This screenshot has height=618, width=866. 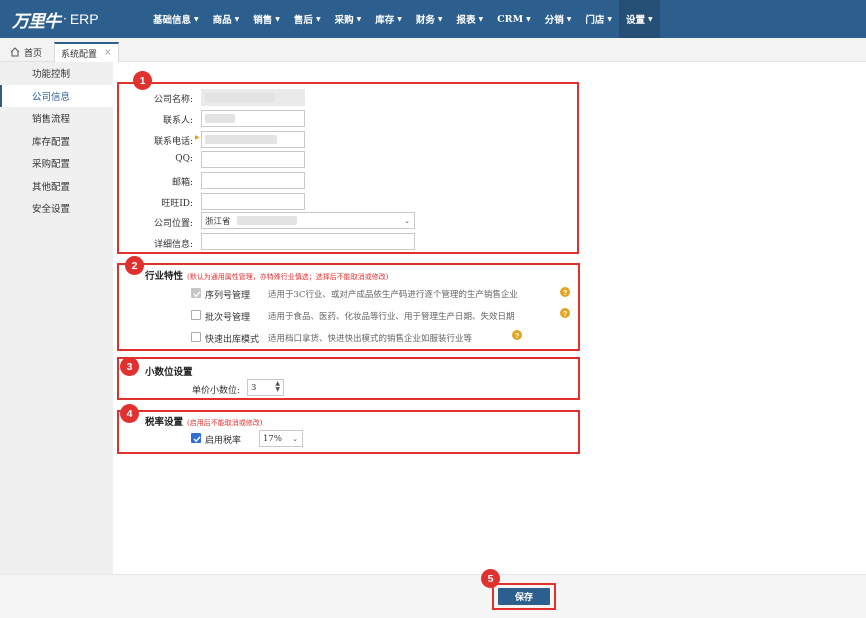 I want to click on industry-title: 行业特性 (默认为通用属性管理，亦特殊行业慎选；选择后不能取消或修改), so click(x=267, y=276).